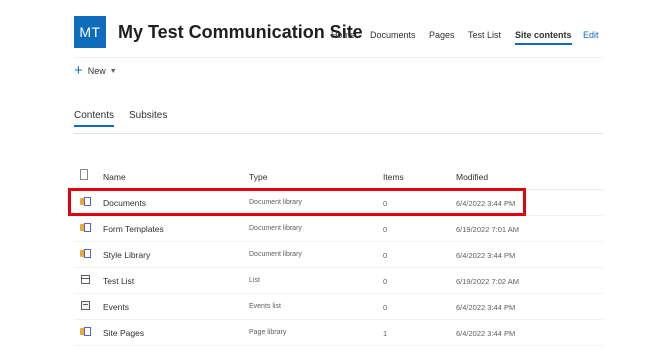 This screenshot has width=650, height=354. Describe the element at coordinates (338, 57) in the screenshot. I see `header-divider` at that location.